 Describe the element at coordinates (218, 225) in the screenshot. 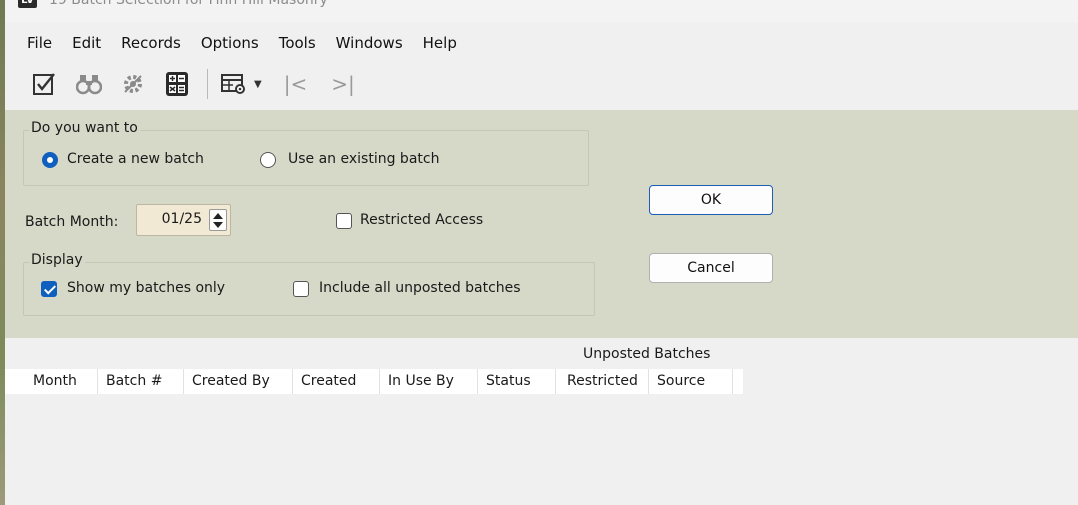

I see `spin-down-icon` at that location.